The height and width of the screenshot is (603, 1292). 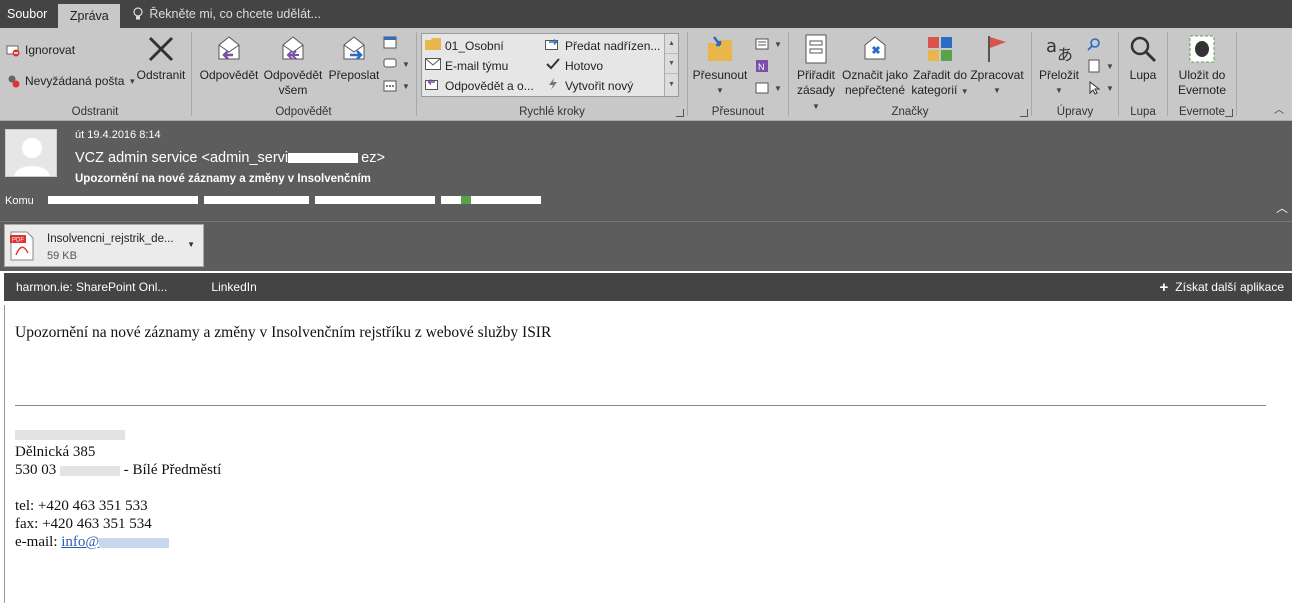 I want to click on more-respond-button: ▼, so click(x=396, y=86).